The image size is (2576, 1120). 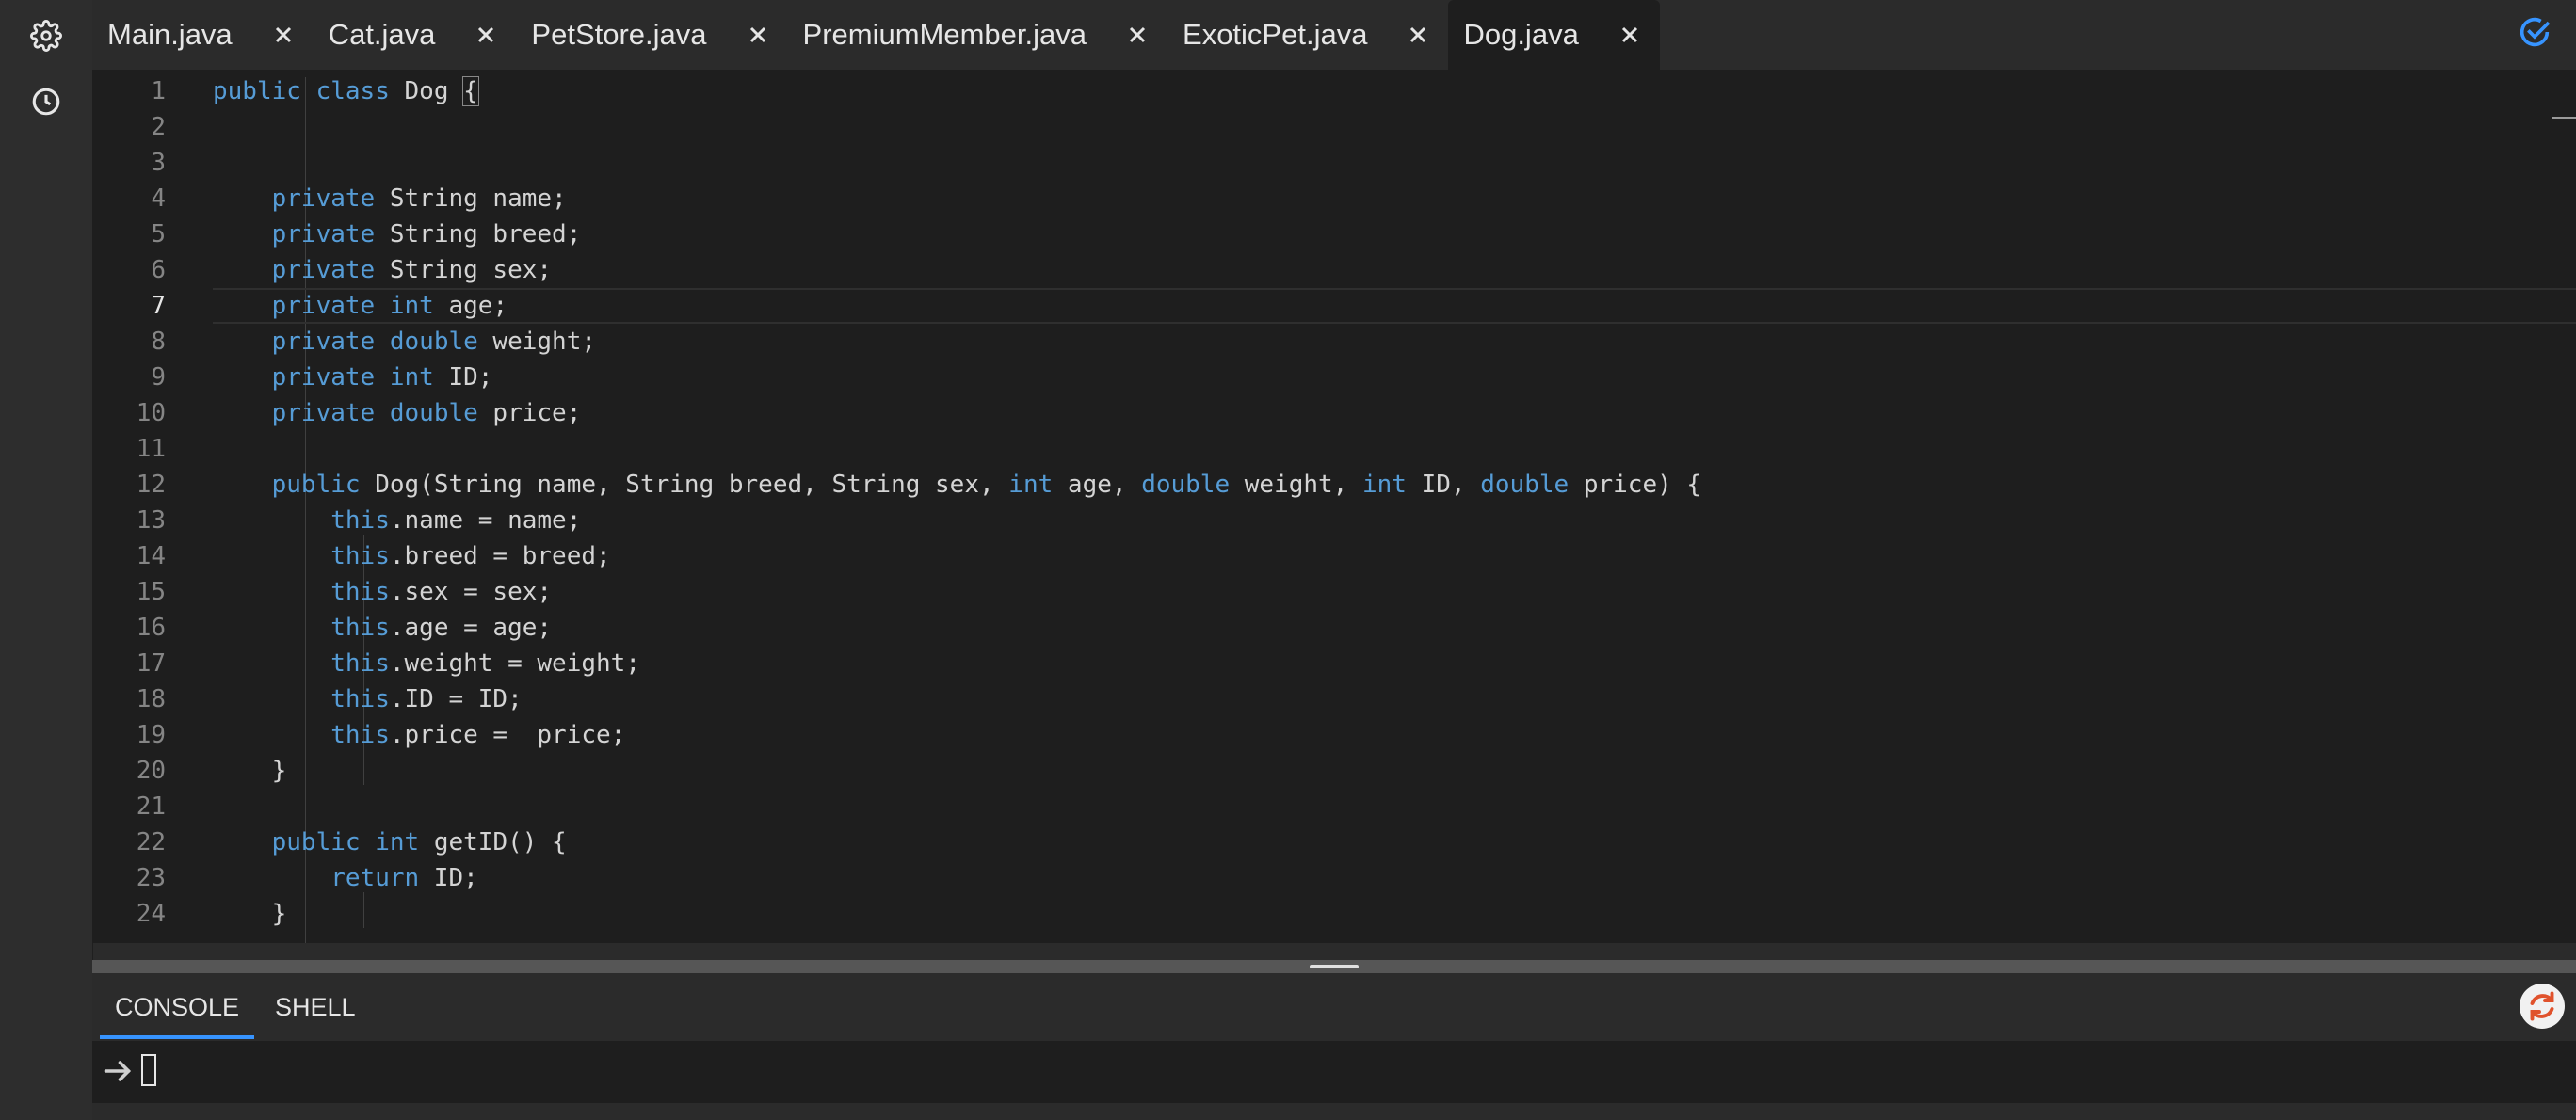 What do you see at coordinates (426, 413) in the screenshot?
I see `code-text: private double price;` at bounding box center [426, 413].